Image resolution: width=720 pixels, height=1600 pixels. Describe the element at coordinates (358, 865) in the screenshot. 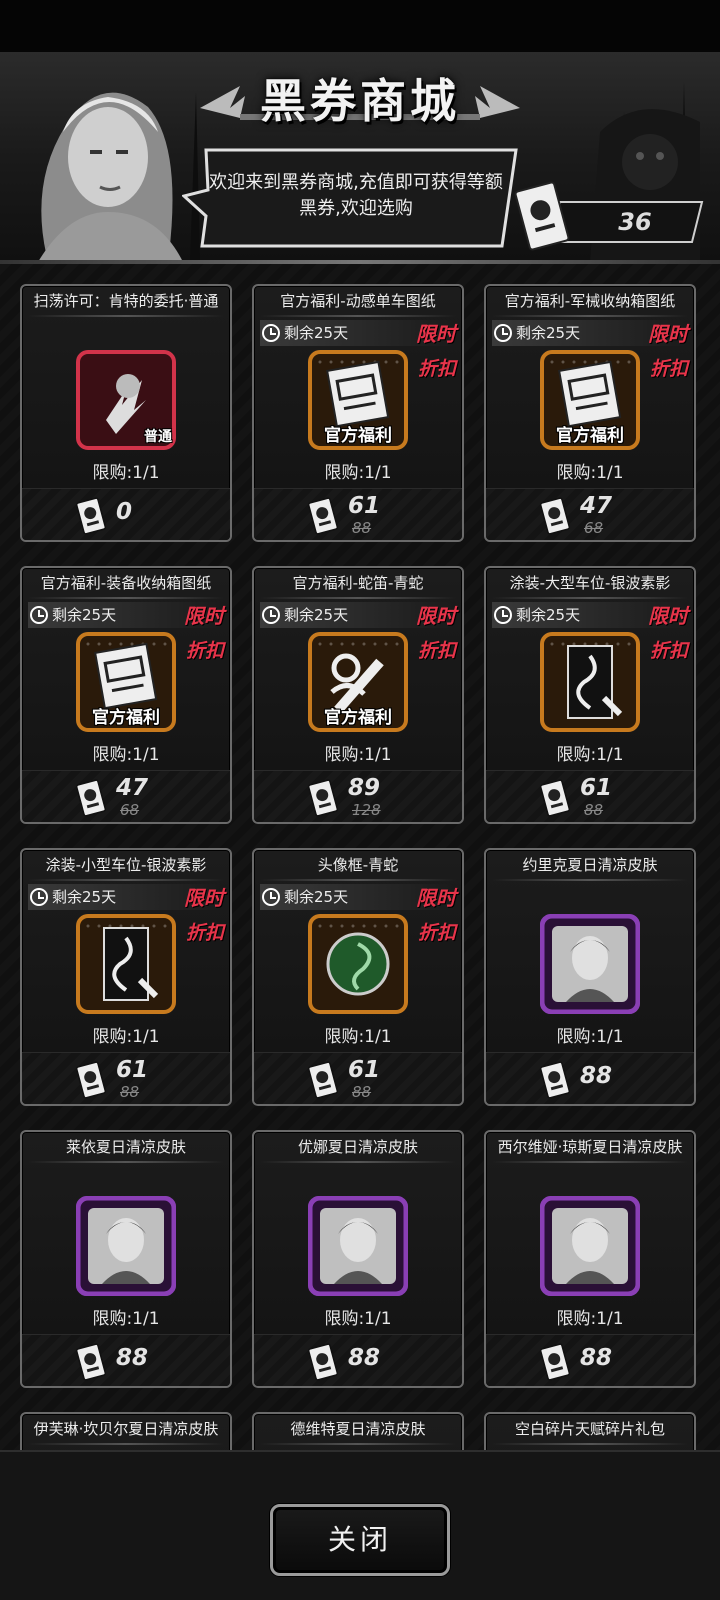

I see `item-name: 头像框-青蛇` at that location.